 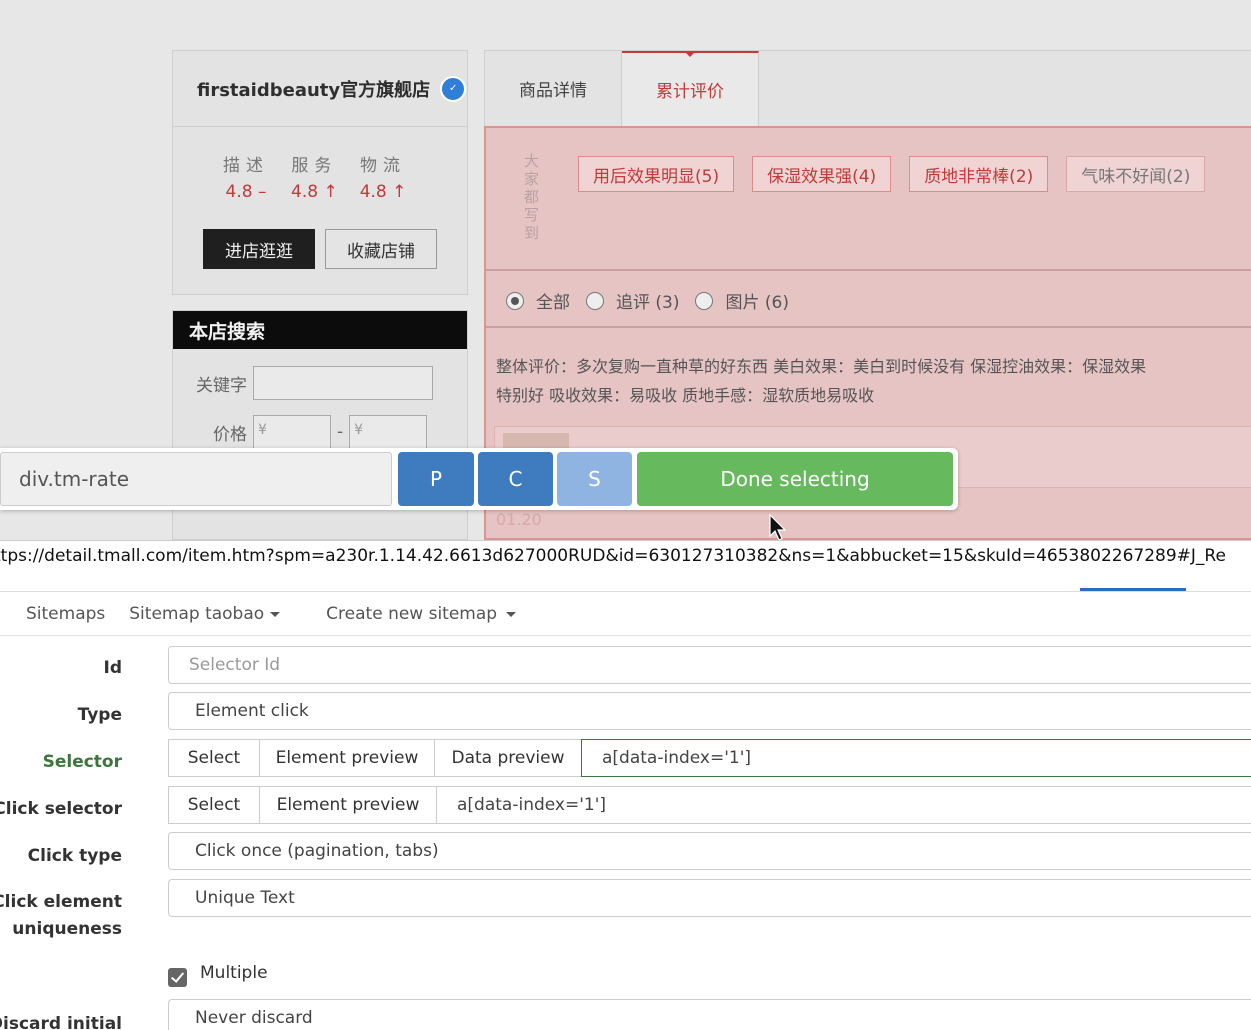 I want to click on review-tag-list: 用后效果明显(5) 保湿效果强(4) 质地非常棒(2) 气味不好闻(2), so click(x=892, y=174).